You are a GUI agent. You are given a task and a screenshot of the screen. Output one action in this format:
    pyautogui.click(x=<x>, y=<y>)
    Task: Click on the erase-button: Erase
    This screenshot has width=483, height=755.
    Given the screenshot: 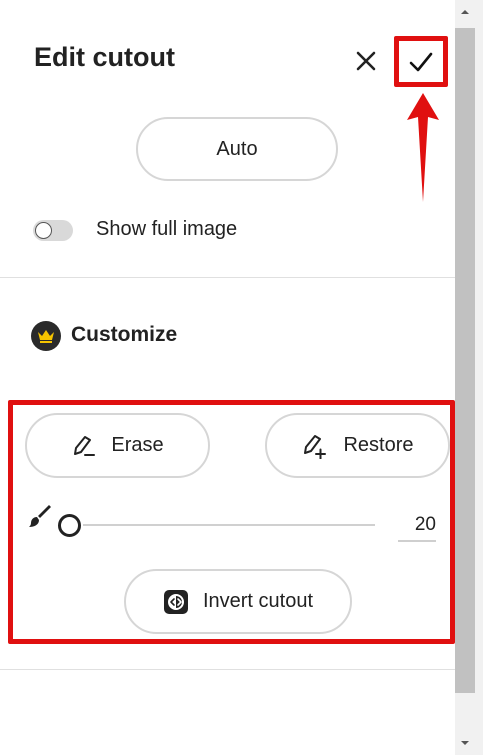 What is the action you would take?
    pyautogui.click(x=117, y=445)
    